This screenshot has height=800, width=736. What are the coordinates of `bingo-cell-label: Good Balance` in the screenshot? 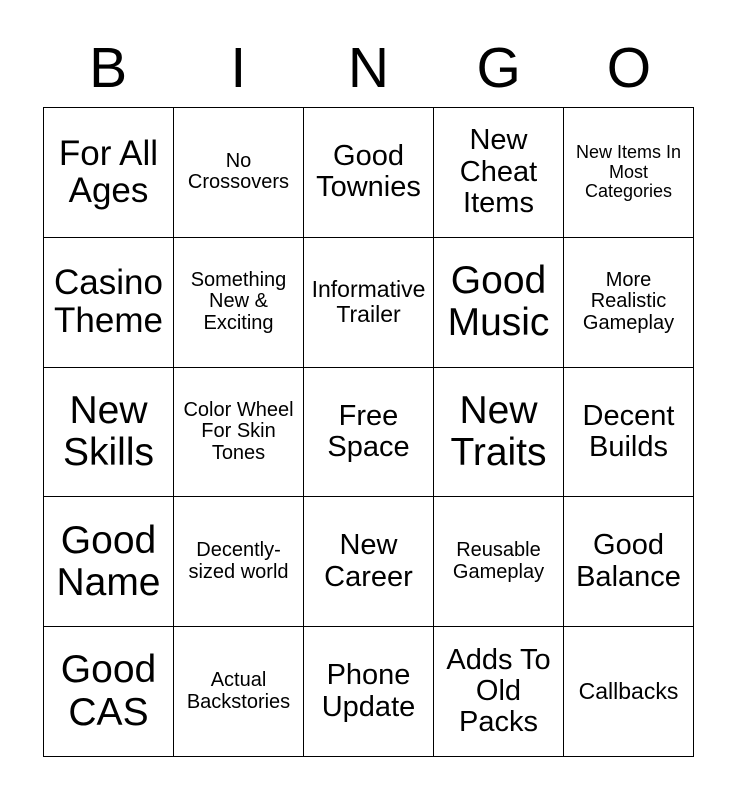 It's located at (628, 561).